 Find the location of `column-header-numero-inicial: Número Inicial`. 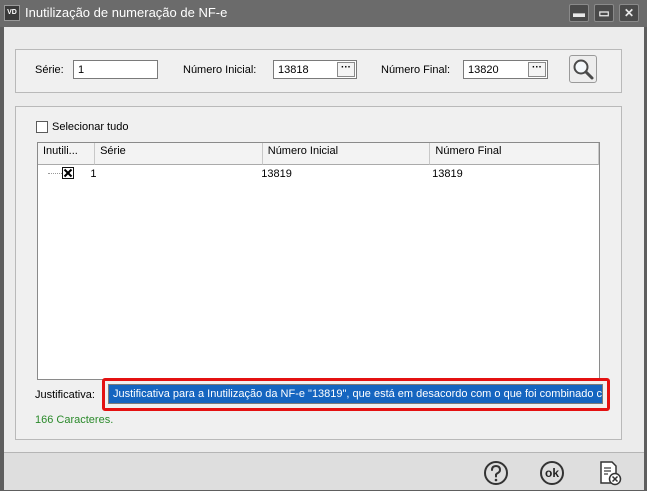

column-header-numero-inicial: Número Inicial is located at coordinates (346, 154).